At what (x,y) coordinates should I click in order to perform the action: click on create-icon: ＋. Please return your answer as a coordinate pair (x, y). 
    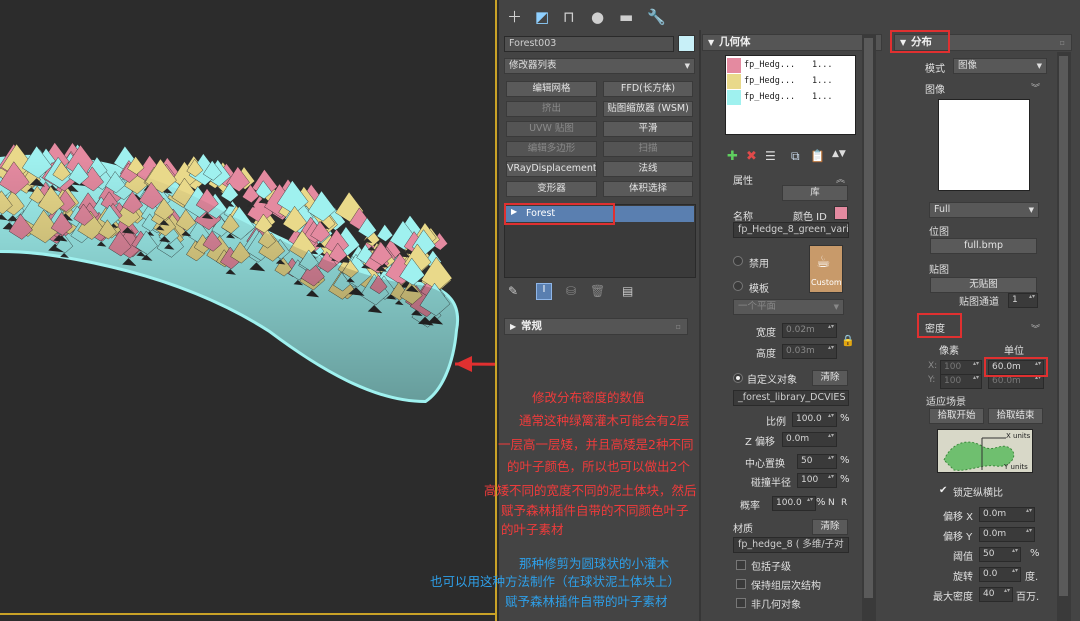
    Looking at the image, I should click on (514, 17).